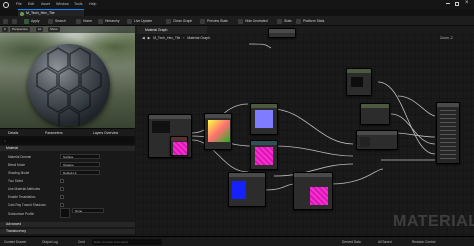 Image resolution: width=474 pixels, height=246 pixels. I want to click on prop-label: Material Domain, so click(20, 157).